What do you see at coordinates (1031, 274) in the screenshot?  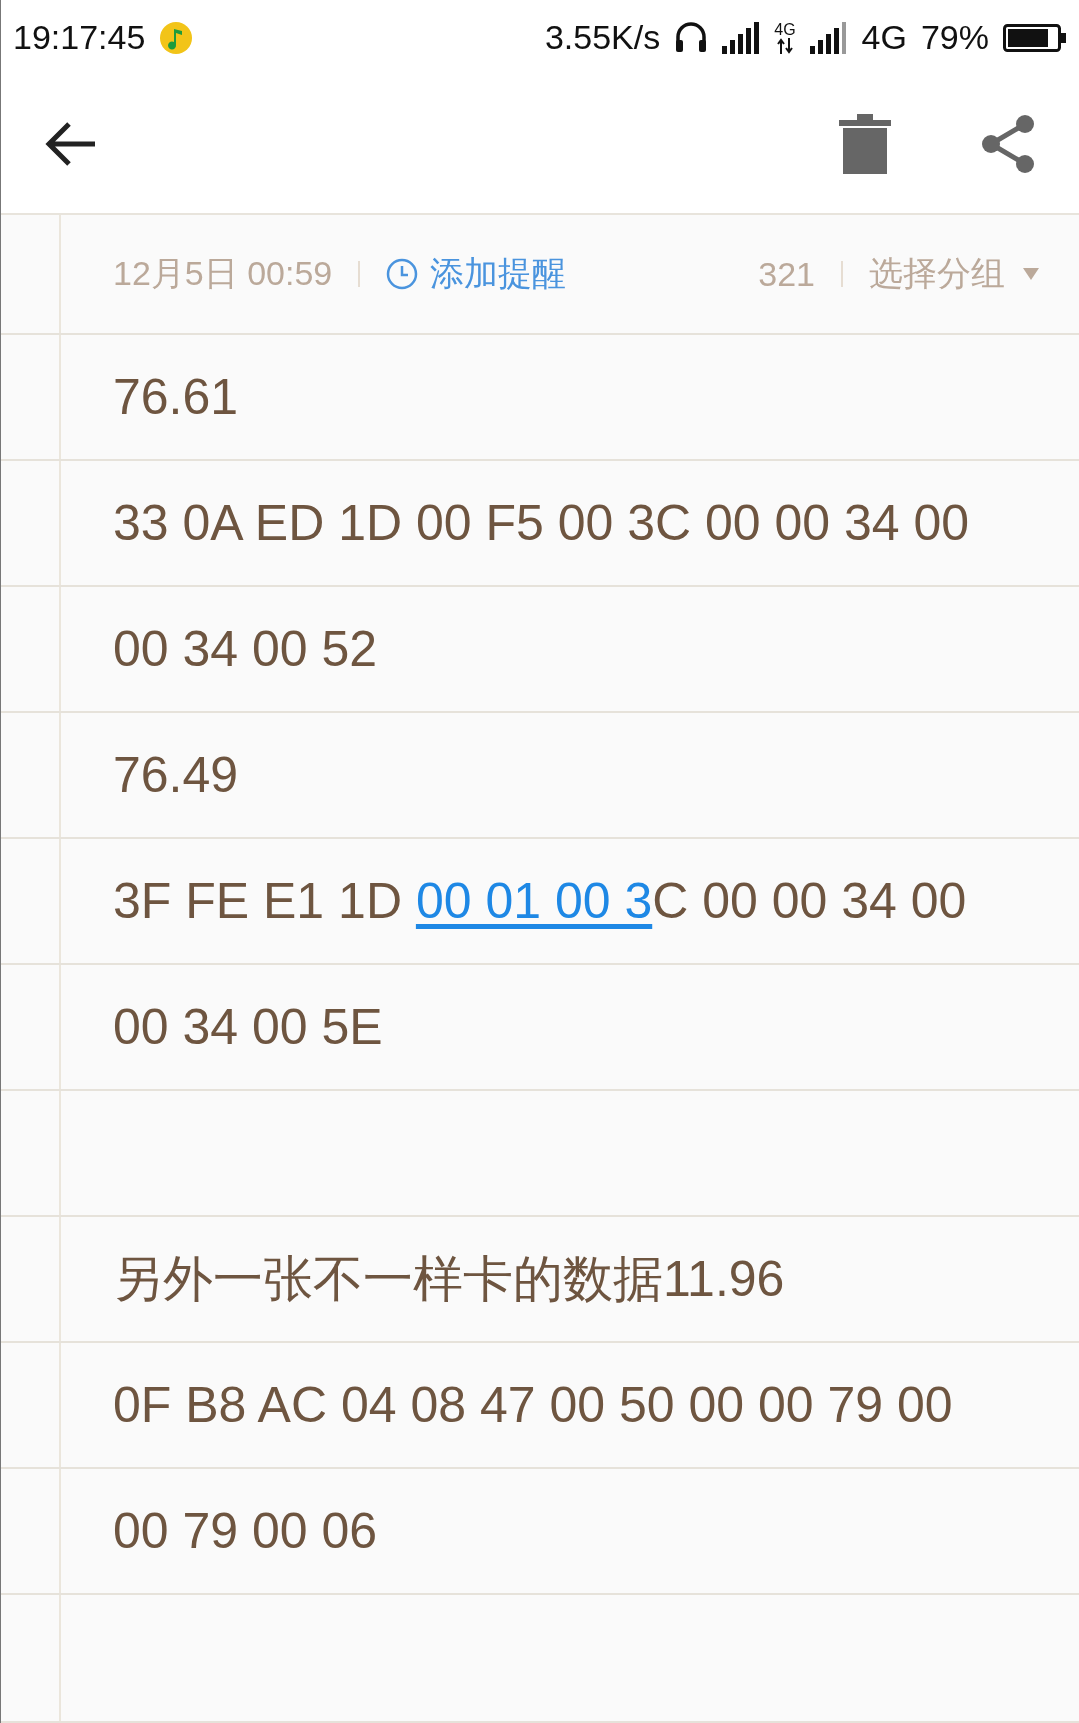 I see `caret-icon` at bounding box center [1031, 274].